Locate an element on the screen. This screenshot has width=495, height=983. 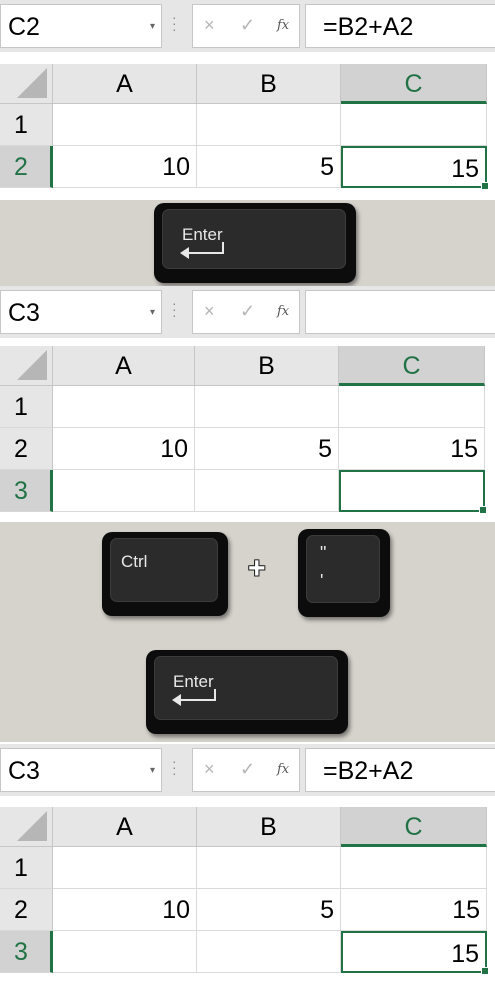
keystroke-strip-1: Enter is located at coordinates (247, 243).